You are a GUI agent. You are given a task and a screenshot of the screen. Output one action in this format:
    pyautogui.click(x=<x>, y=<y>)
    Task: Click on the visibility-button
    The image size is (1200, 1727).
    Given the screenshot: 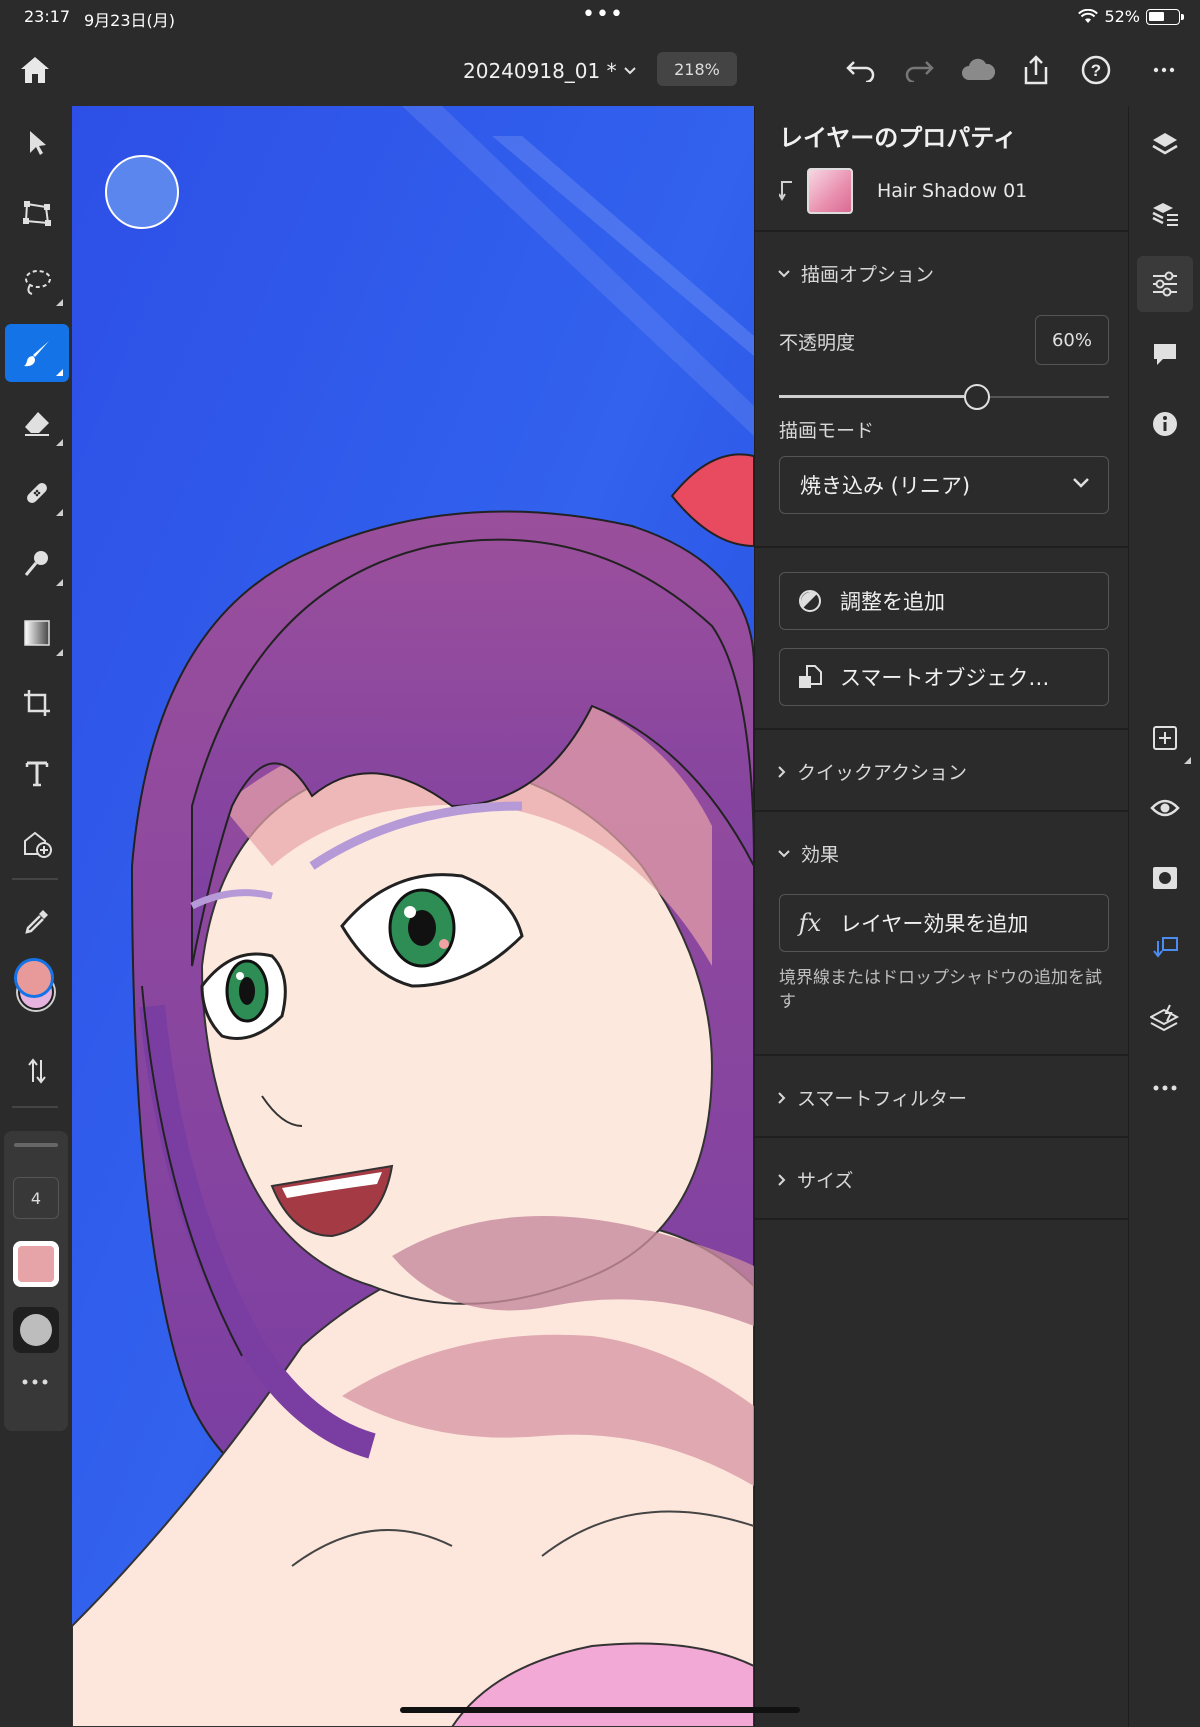 What is the action you would take?
    pyautogui.click(x=1165, y=808)
    